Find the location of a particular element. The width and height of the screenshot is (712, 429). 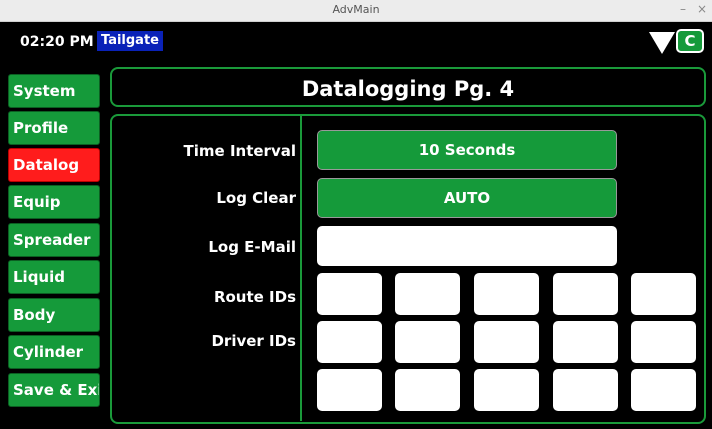

sidebar-item-body: Body is located at coordinates (54, 315).